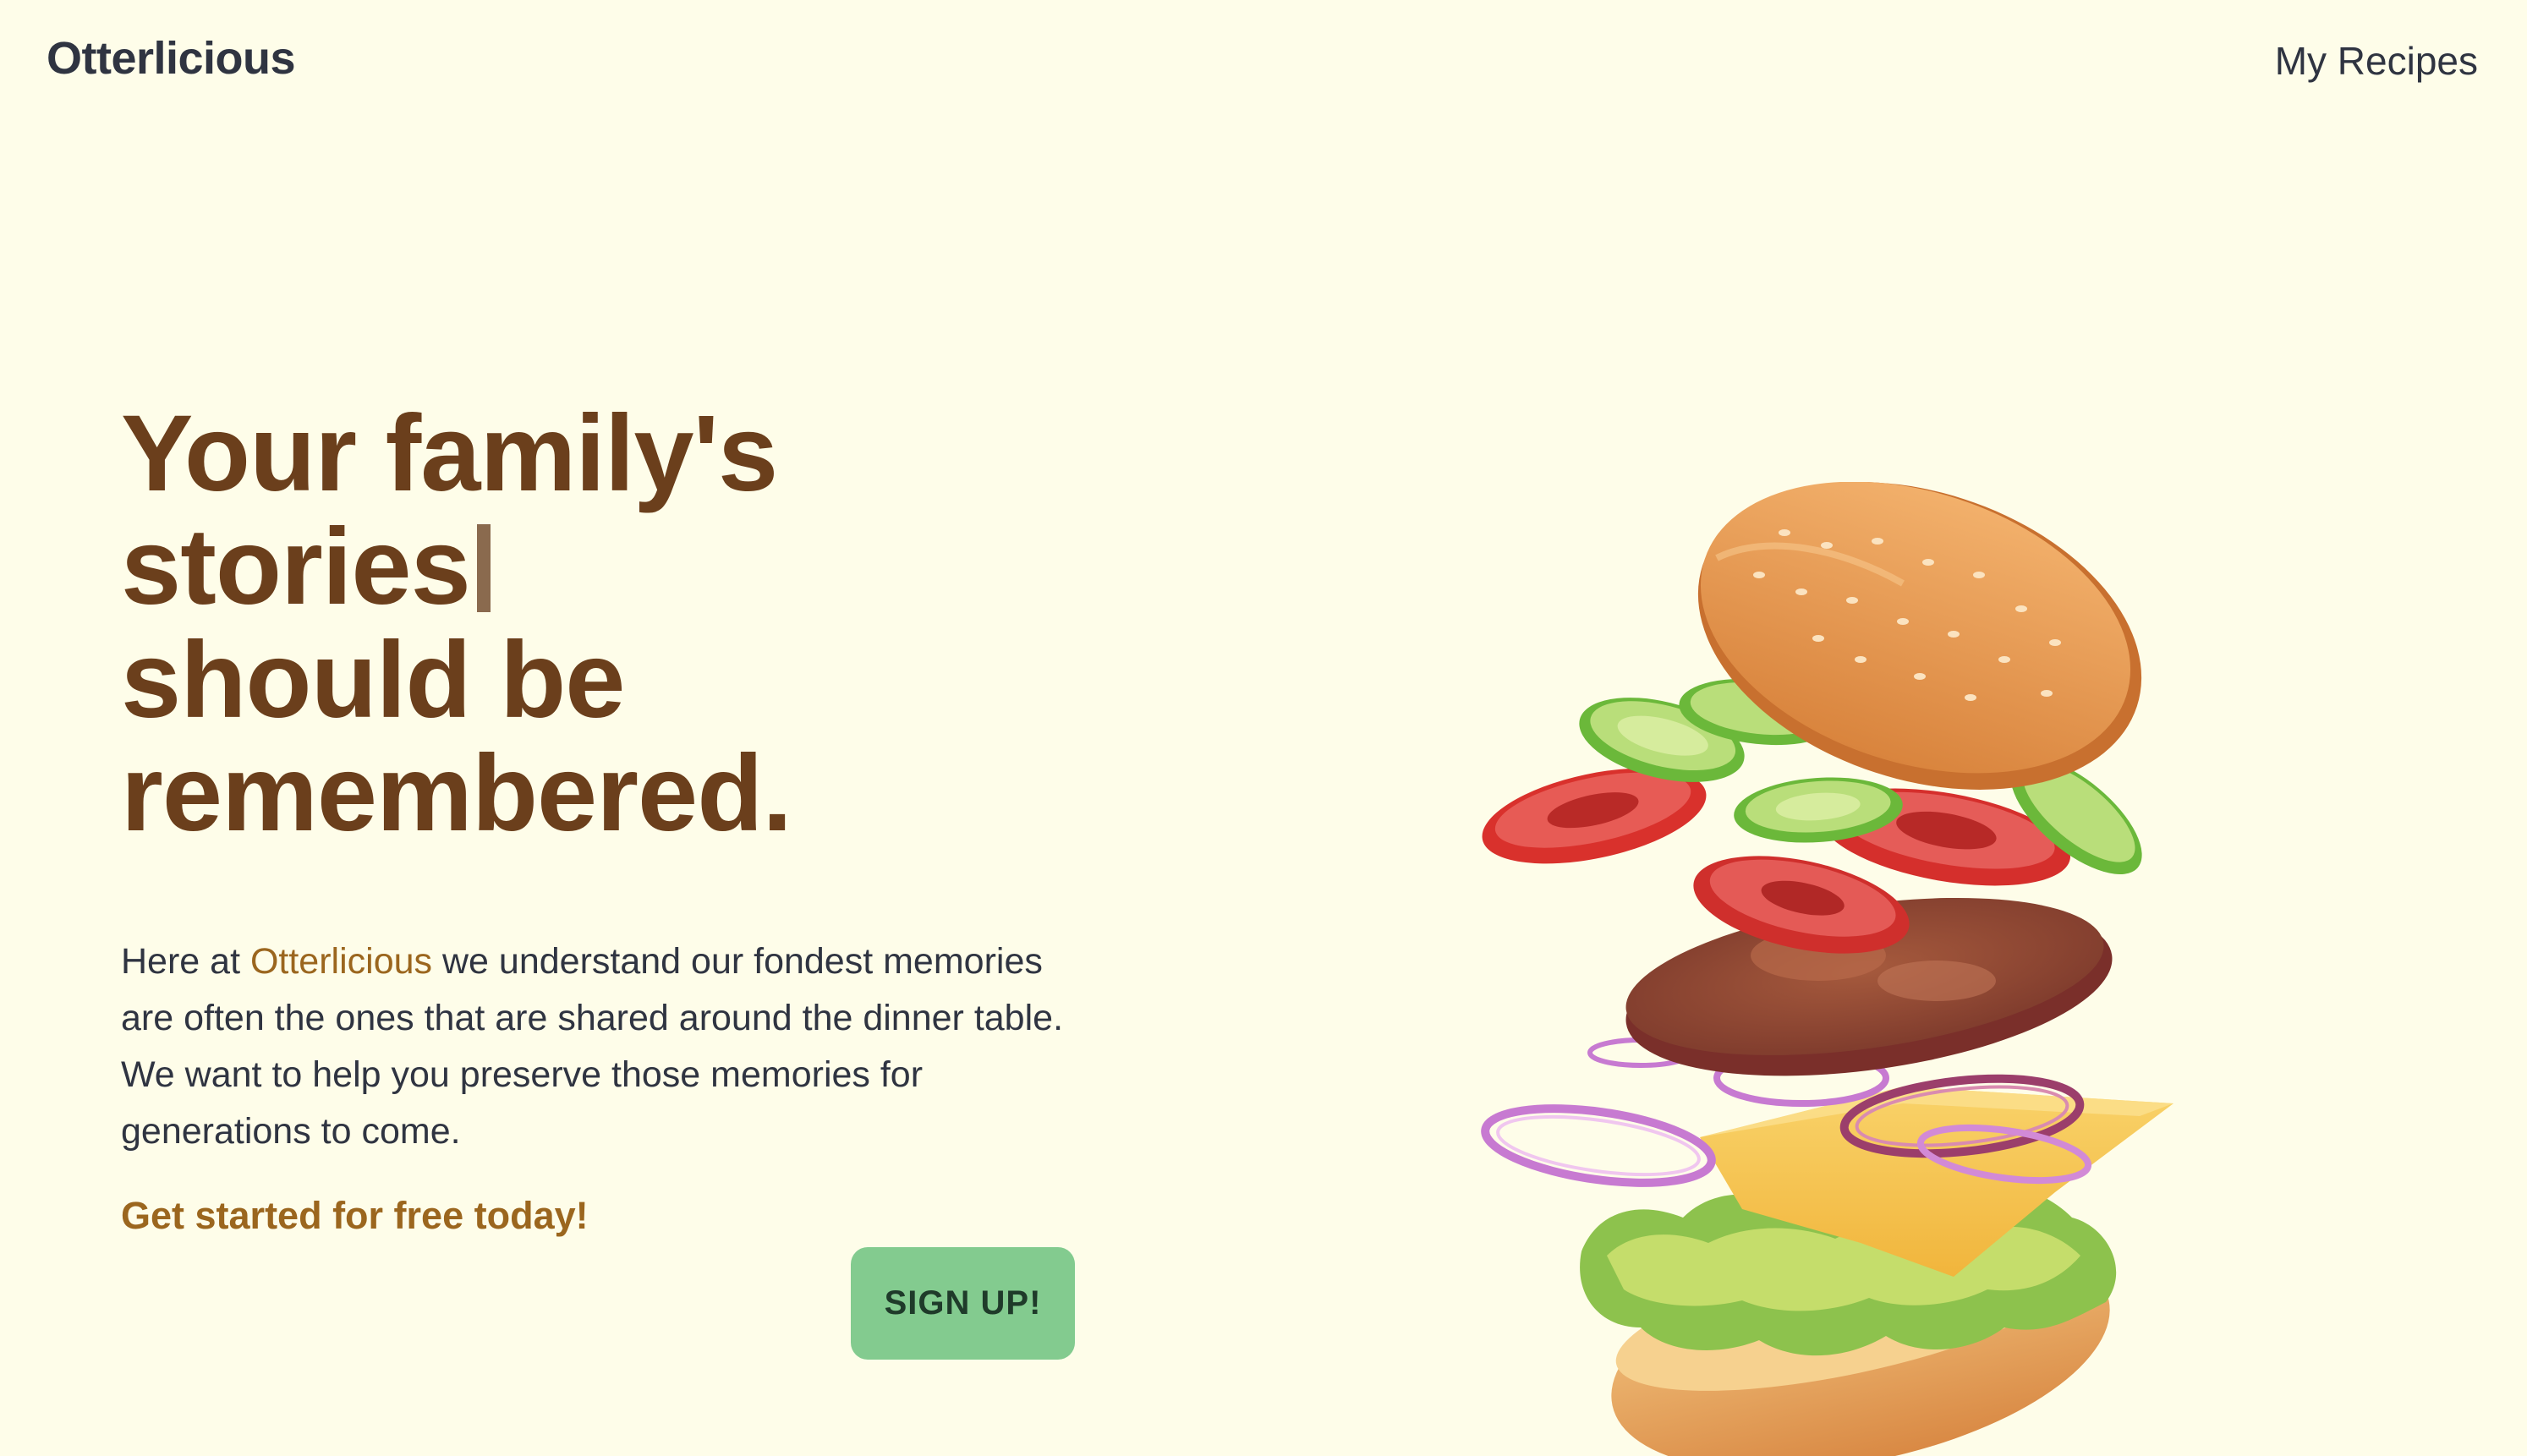 This screenshot has width=2527, height=1456. What do you see at coordinates (341, 961) in the screenshot?
I see `intro-brand-highlight: Otterlicious` at bounding box center [341, 961].